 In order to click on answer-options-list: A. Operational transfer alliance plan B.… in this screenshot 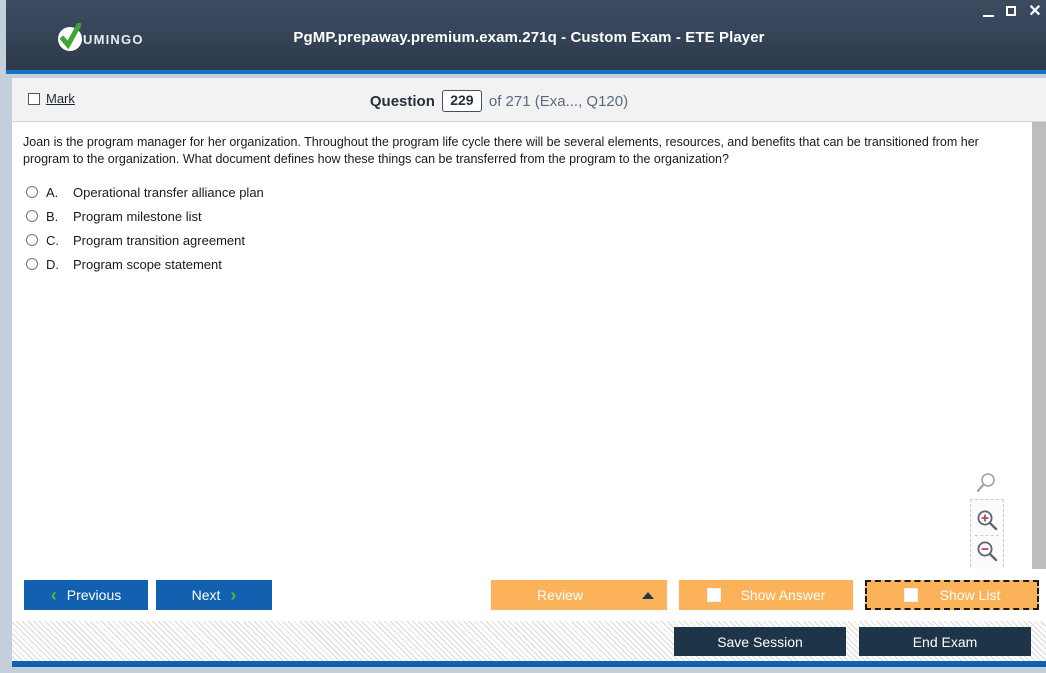, I will do `click(325, 228)`.